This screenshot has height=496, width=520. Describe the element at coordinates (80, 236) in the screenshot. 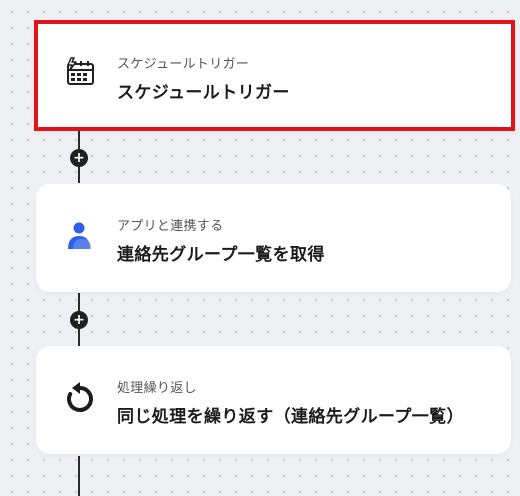

I see `person-icon` at that location.